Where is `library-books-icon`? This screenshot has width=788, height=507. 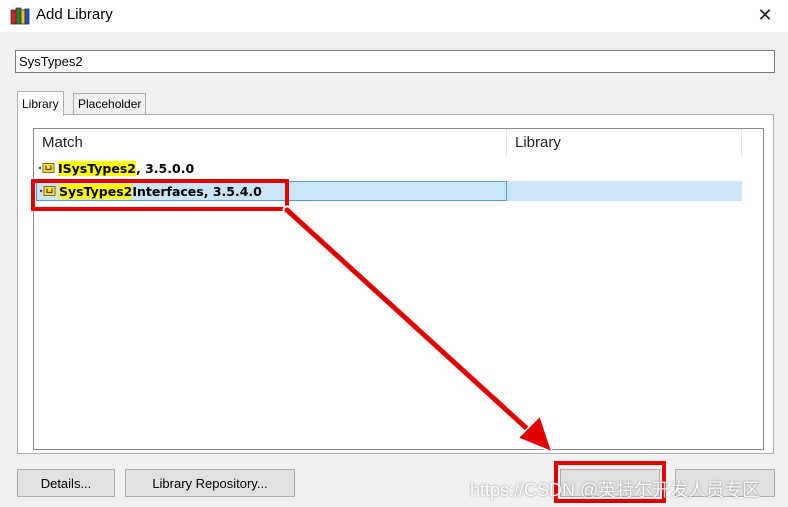 library-books-icon is located at coordinates (20, 16).